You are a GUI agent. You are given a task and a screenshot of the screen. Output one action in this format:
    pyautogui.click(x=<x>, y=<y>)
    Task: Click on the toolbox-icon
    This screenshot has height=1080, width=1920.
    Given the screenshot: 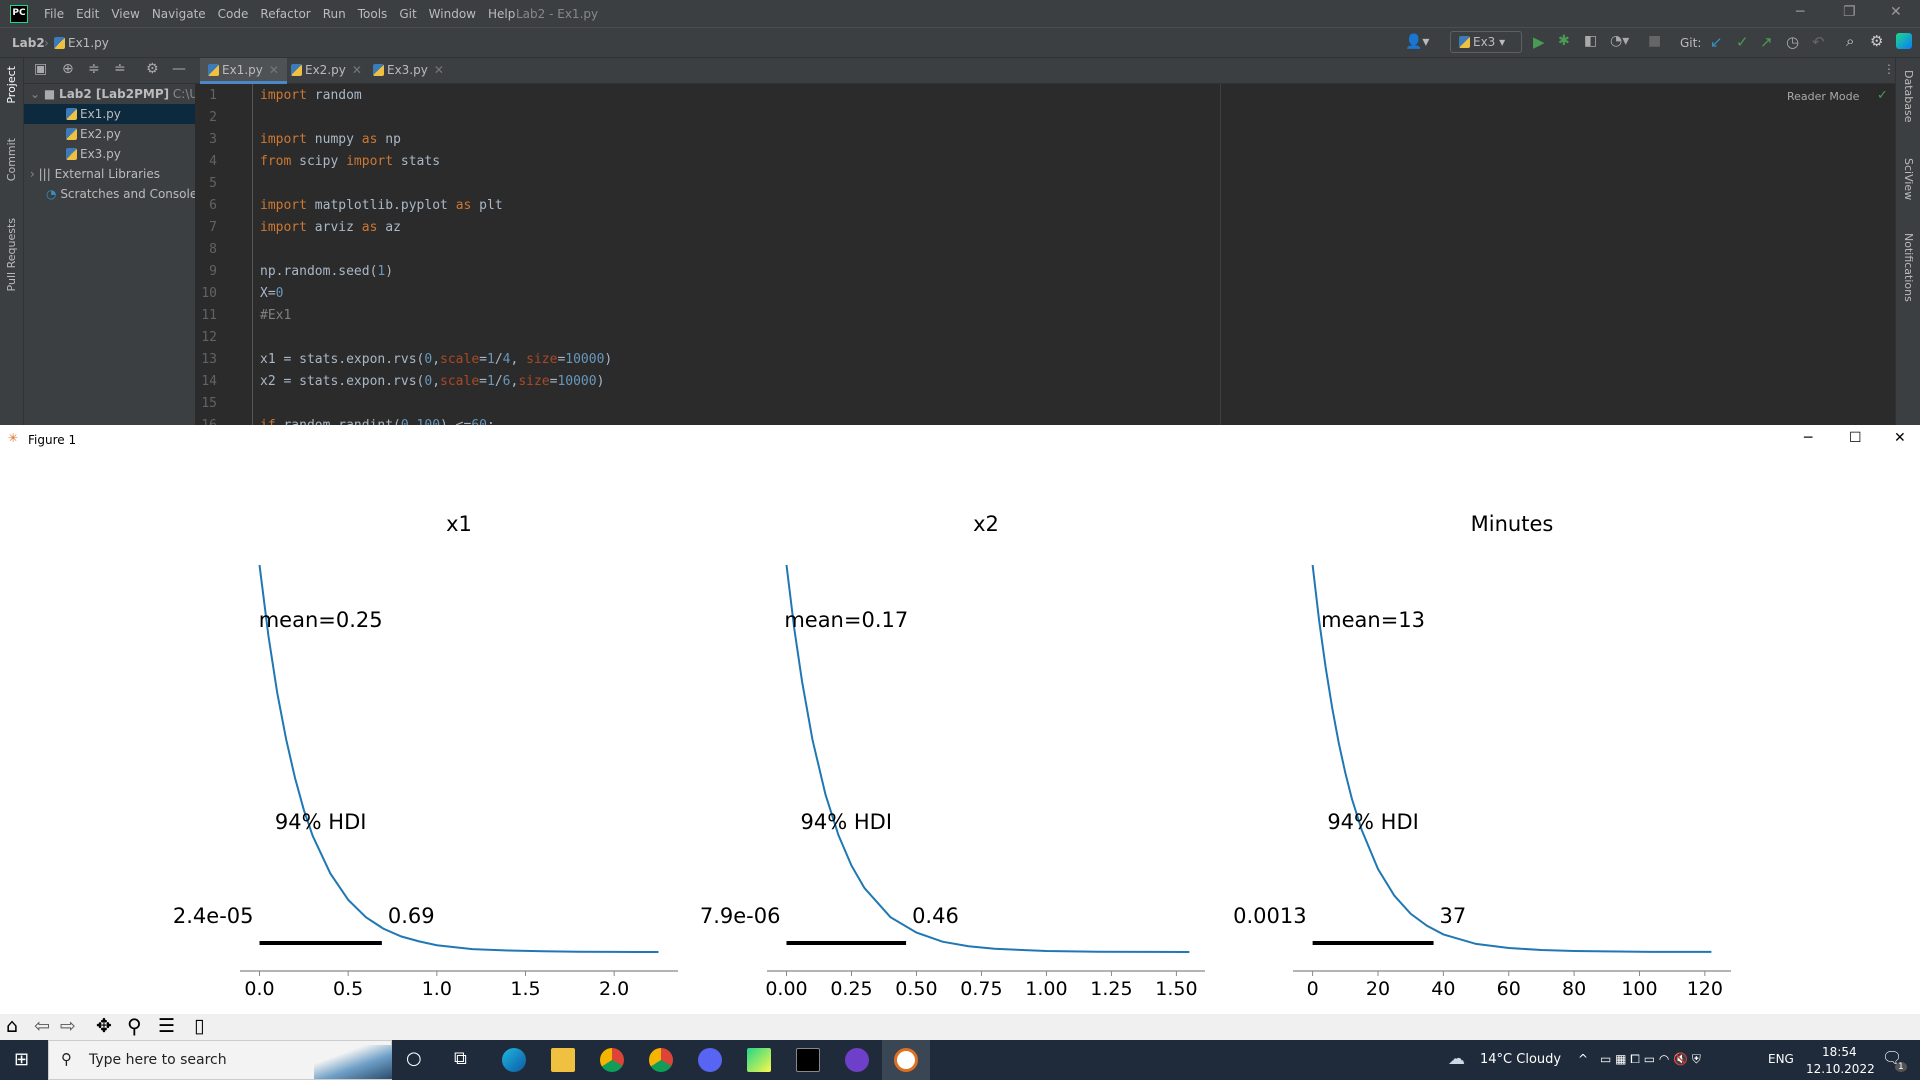 What is the action you would take?
    pyautogui.click(x=1904, y=41)
    